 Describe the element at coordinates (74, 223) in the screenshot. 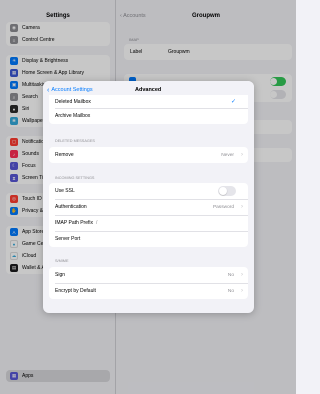

I see `imap-path-prefix-label: IMAP Path Prefix` at that location.